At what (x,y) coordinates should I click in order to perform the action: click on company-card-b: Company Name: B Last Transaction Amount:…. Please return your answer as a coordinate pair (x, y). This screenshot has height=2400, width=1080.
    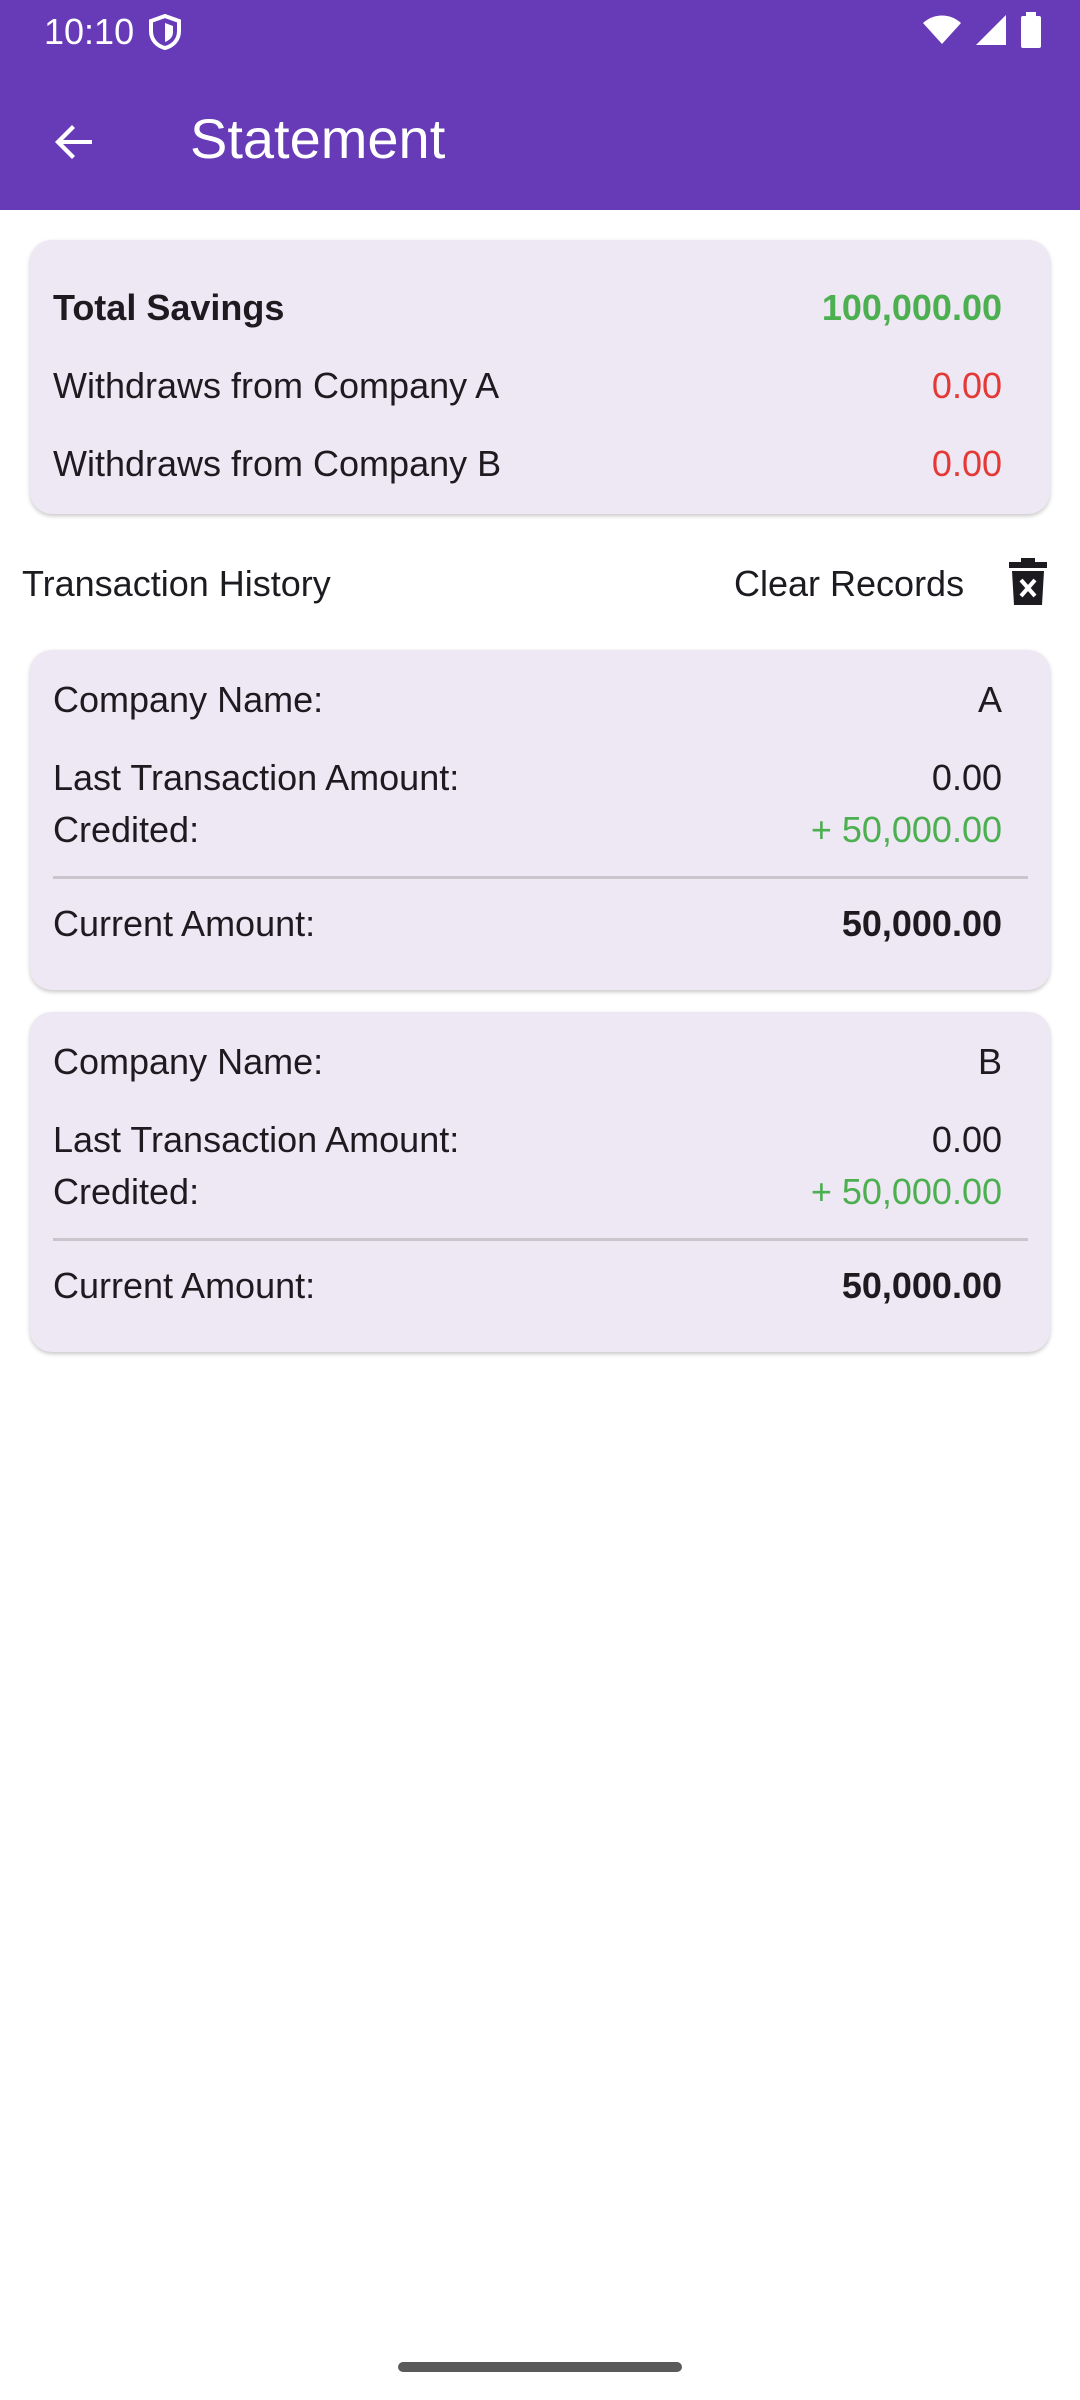
    Looking at the image, I should click on (540, 1182).